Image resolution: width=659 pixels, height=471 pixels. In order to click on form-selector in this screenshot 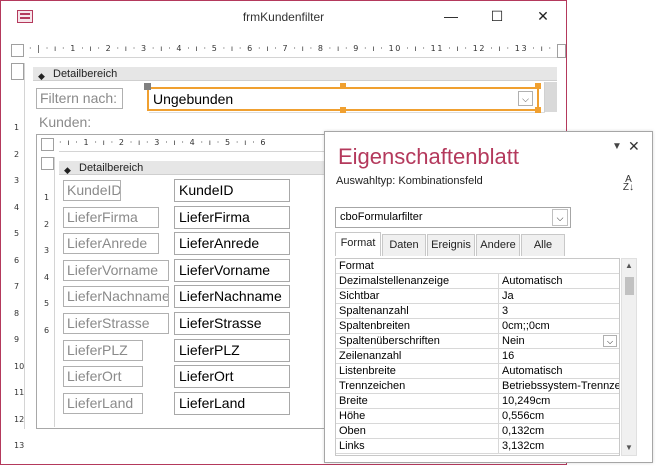, I will do `click(17, 50)`.